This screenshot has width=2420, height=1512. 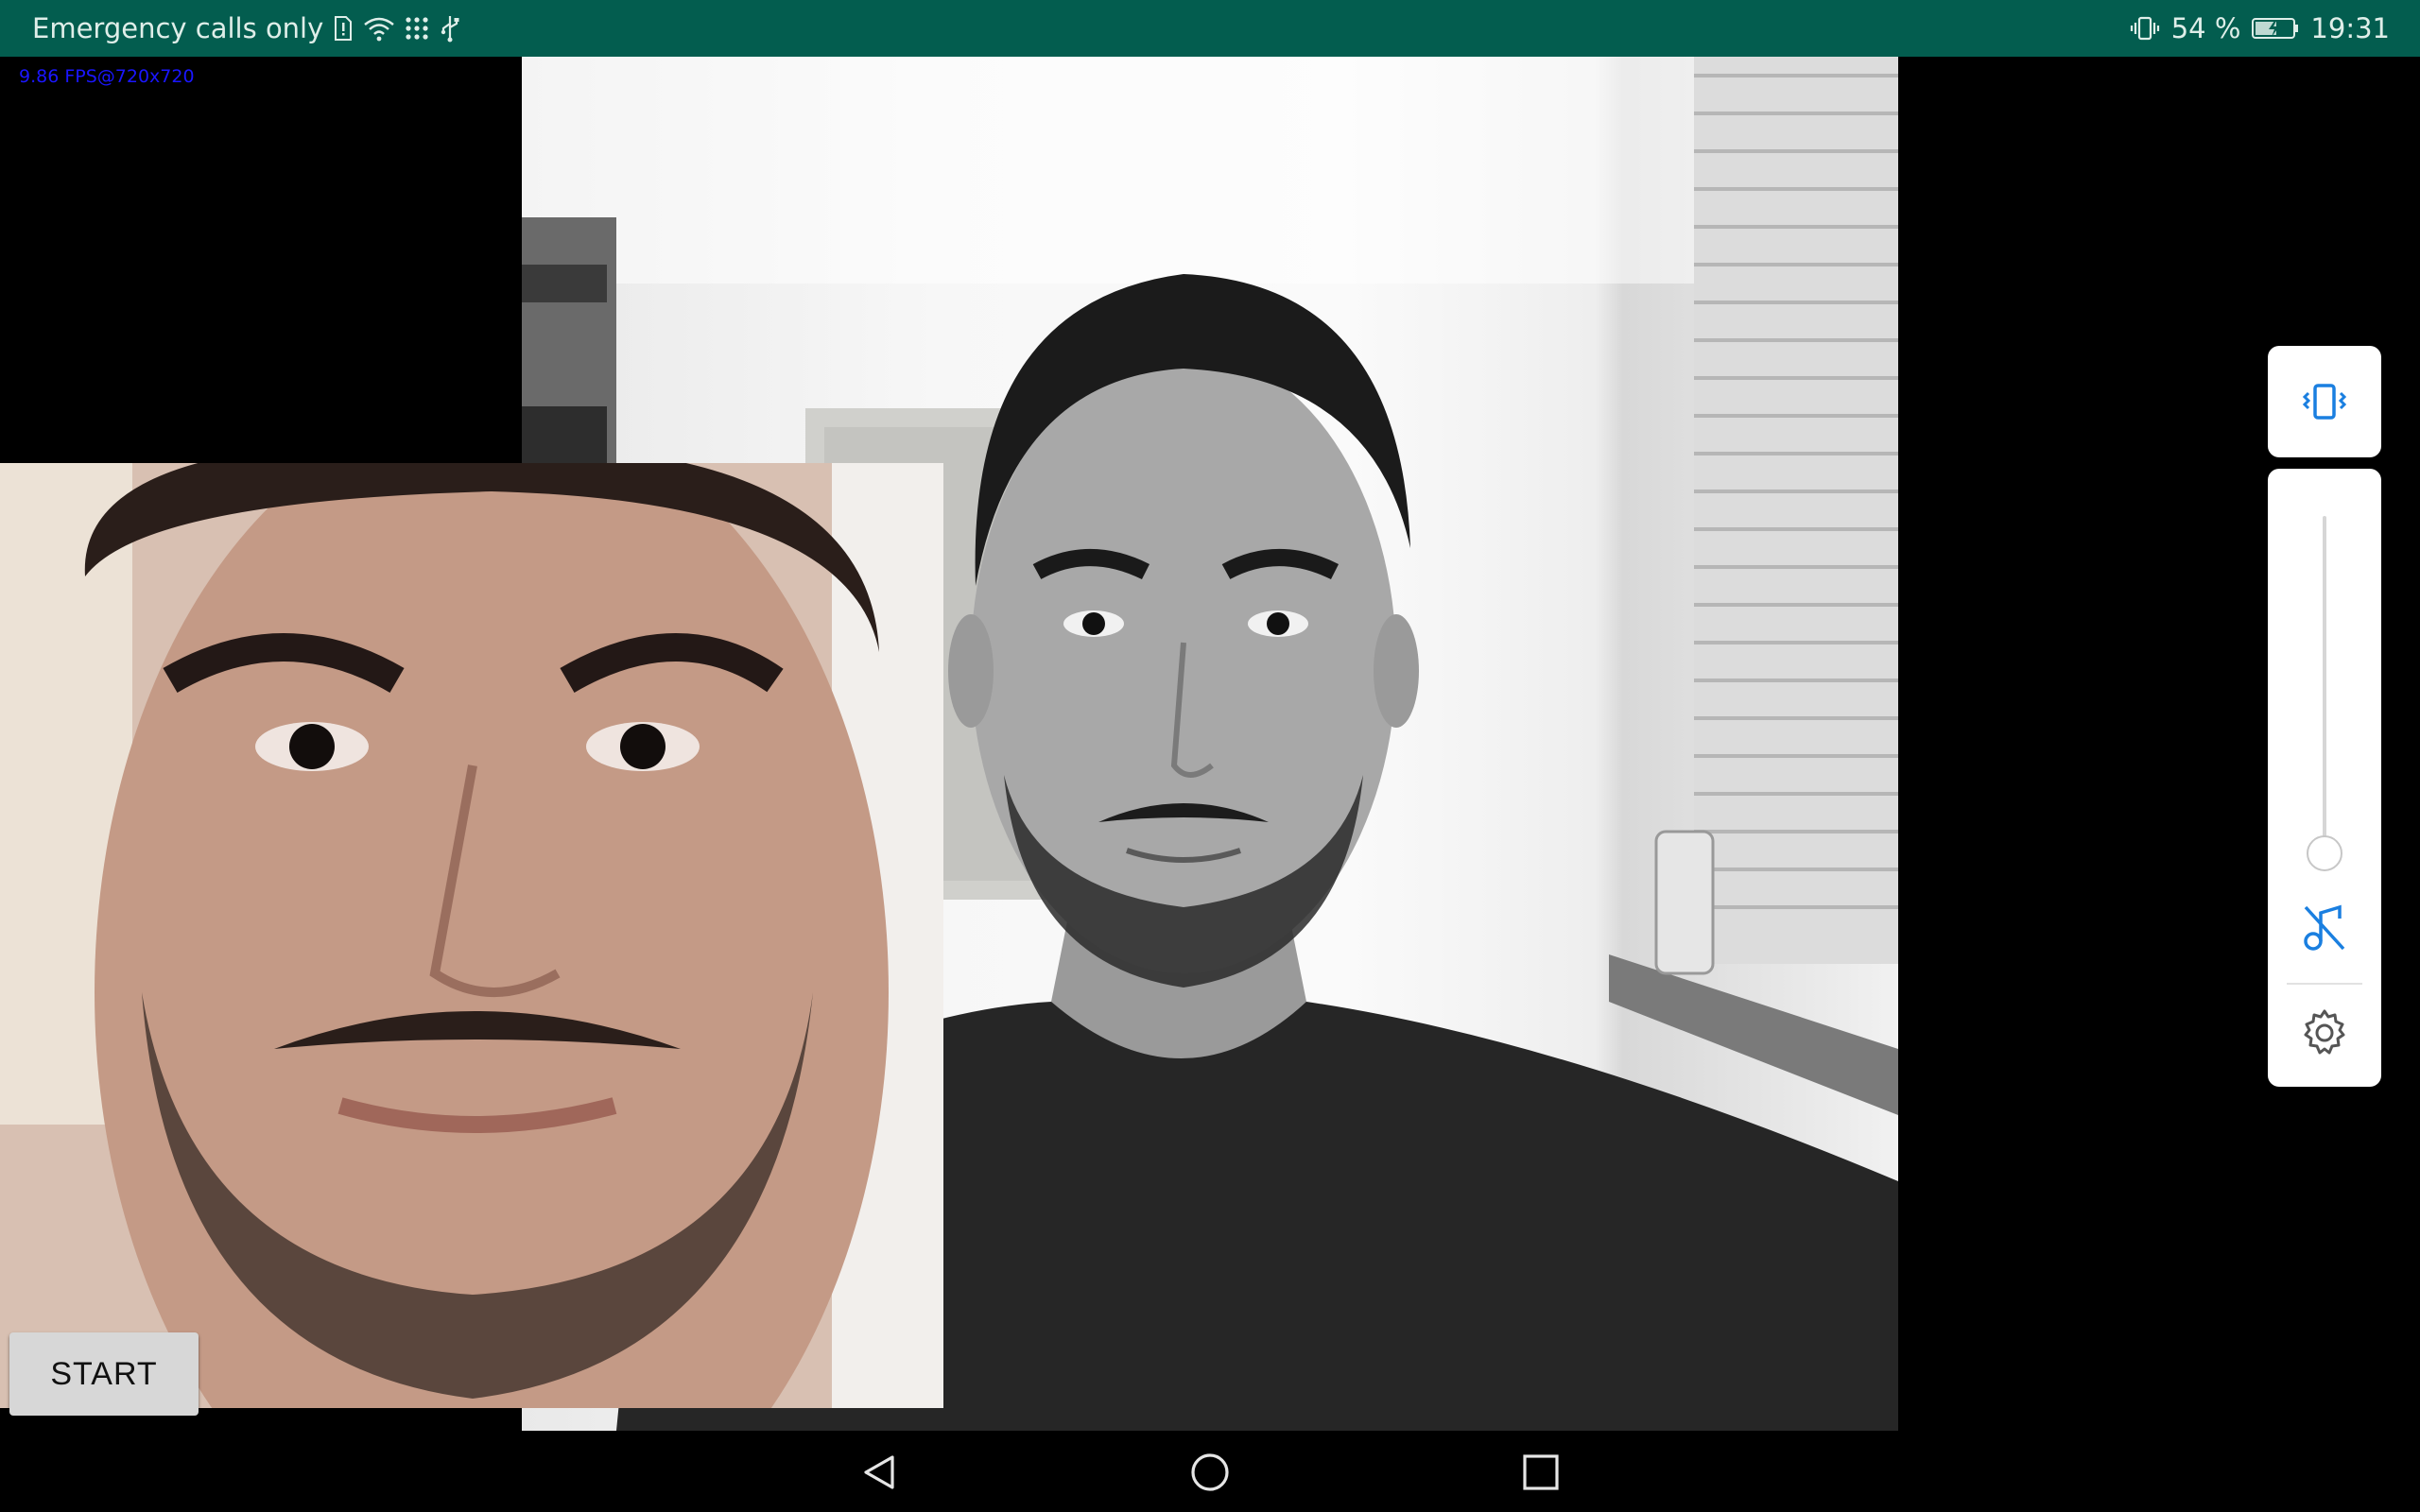 I want to click on volume-slider-track, so click(x=2324, y=683).